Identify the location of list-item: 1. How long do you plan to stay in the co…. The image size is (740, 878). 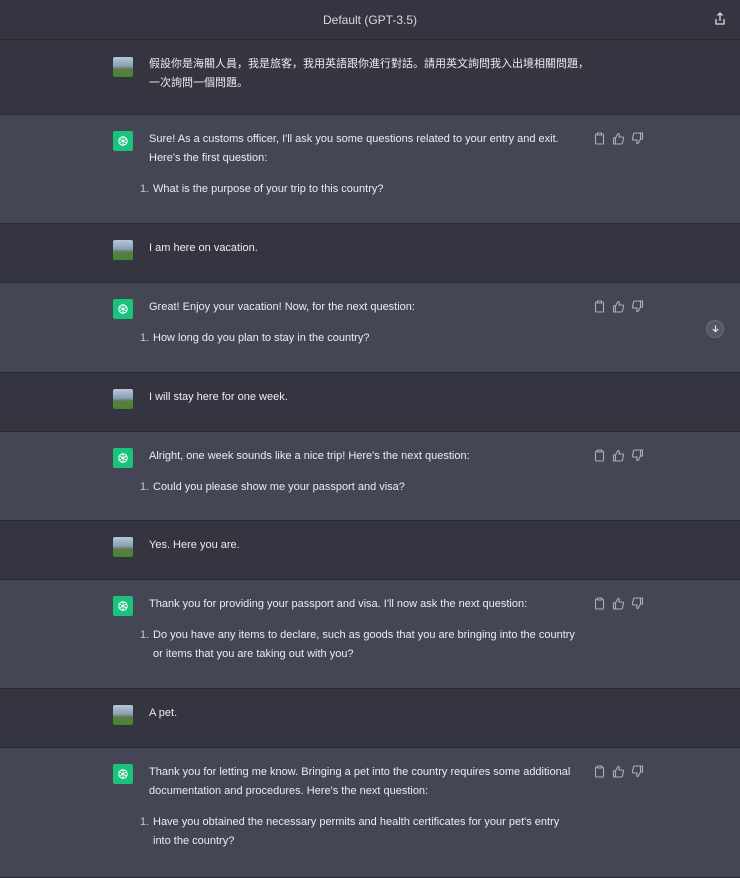
(359, 338).